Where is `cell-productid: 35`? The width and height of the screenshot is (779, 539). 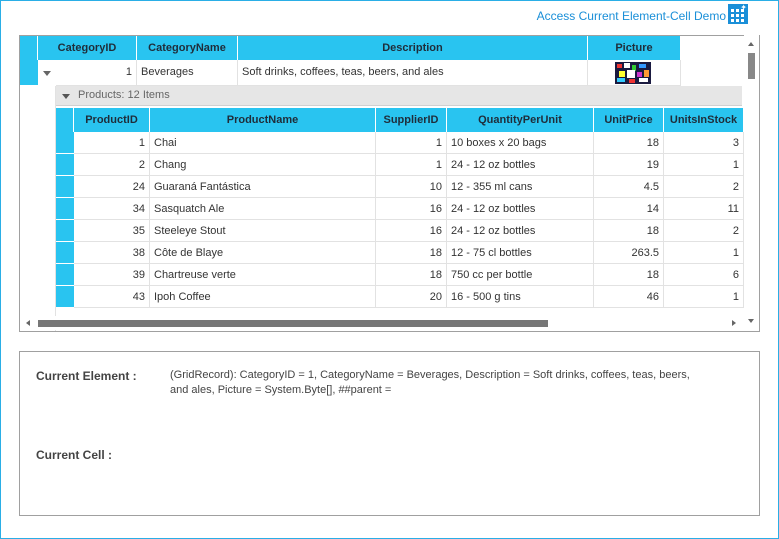 cell-productid: 35 is located at coordinates (112, 231).